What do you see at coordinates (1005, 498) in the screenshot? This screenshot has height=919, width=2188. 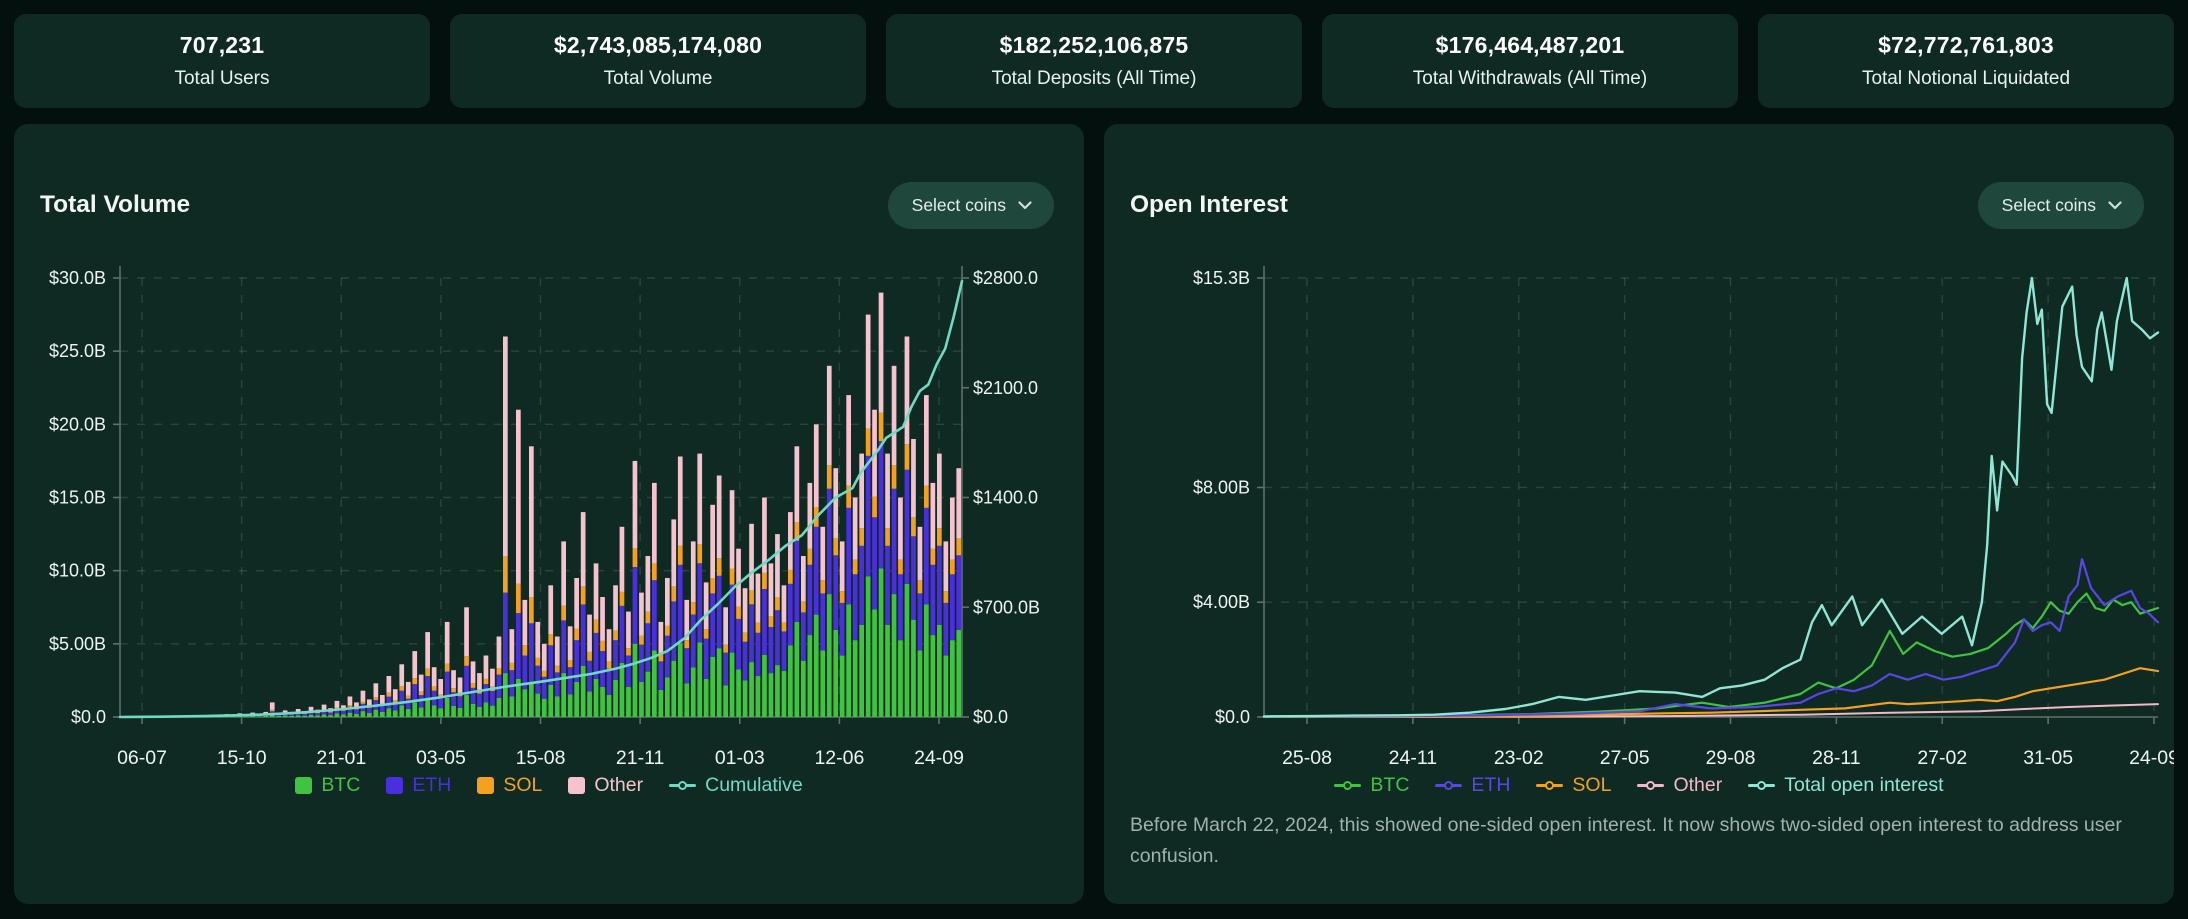 I see `svg-text: $1400.0` at bounding box center [1005, 498].